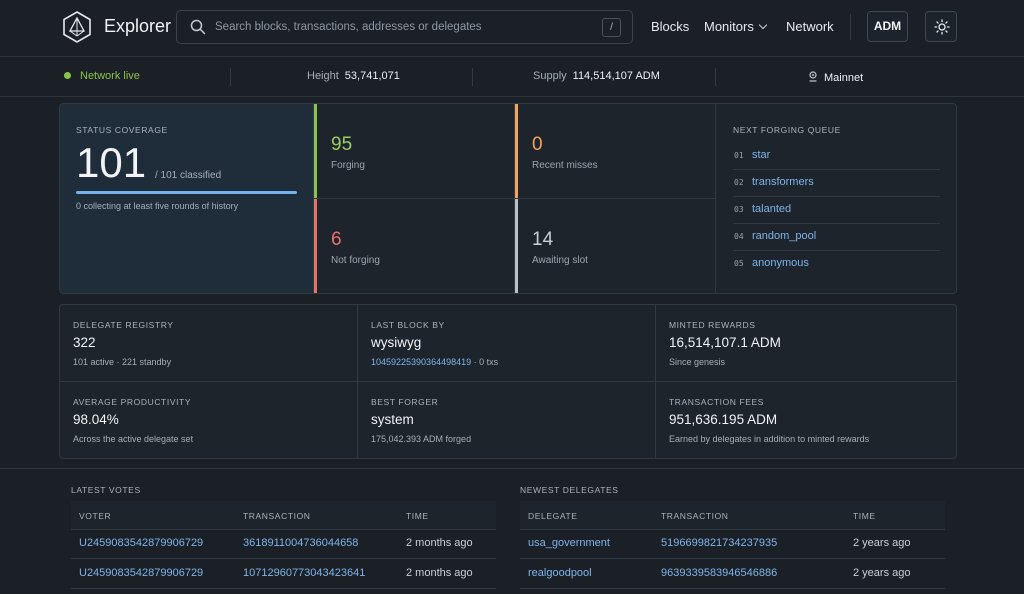 The height and width of the screenshot is (594, 1024). What do you see at coordinates (96, 419) in the screenshot?
I see `stat-value: 98.04%` at bounding box center [96, 419].